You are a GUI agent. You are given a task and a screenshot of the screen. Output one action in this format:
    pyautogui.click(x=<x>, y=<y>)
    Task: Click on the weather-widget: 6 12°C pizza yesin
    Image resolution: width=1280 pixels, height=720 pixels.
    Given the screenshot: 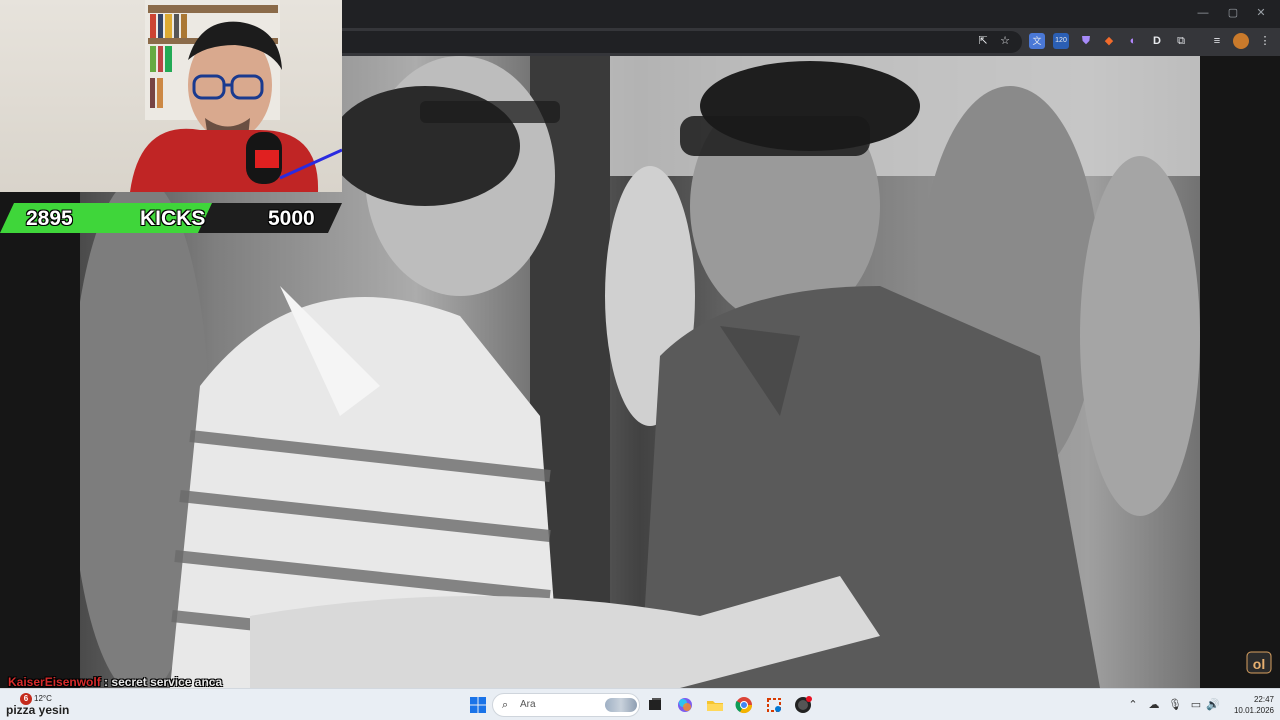 What is the action you would take?
    pyautogui.click(x=46, y=705)
    